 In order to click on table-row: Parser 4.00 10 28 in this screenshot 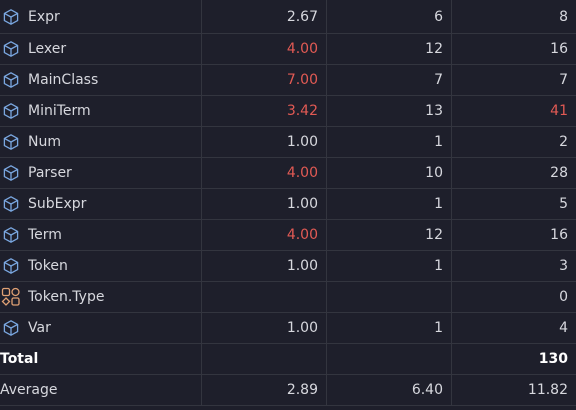, I will do `click(288, 173)`.